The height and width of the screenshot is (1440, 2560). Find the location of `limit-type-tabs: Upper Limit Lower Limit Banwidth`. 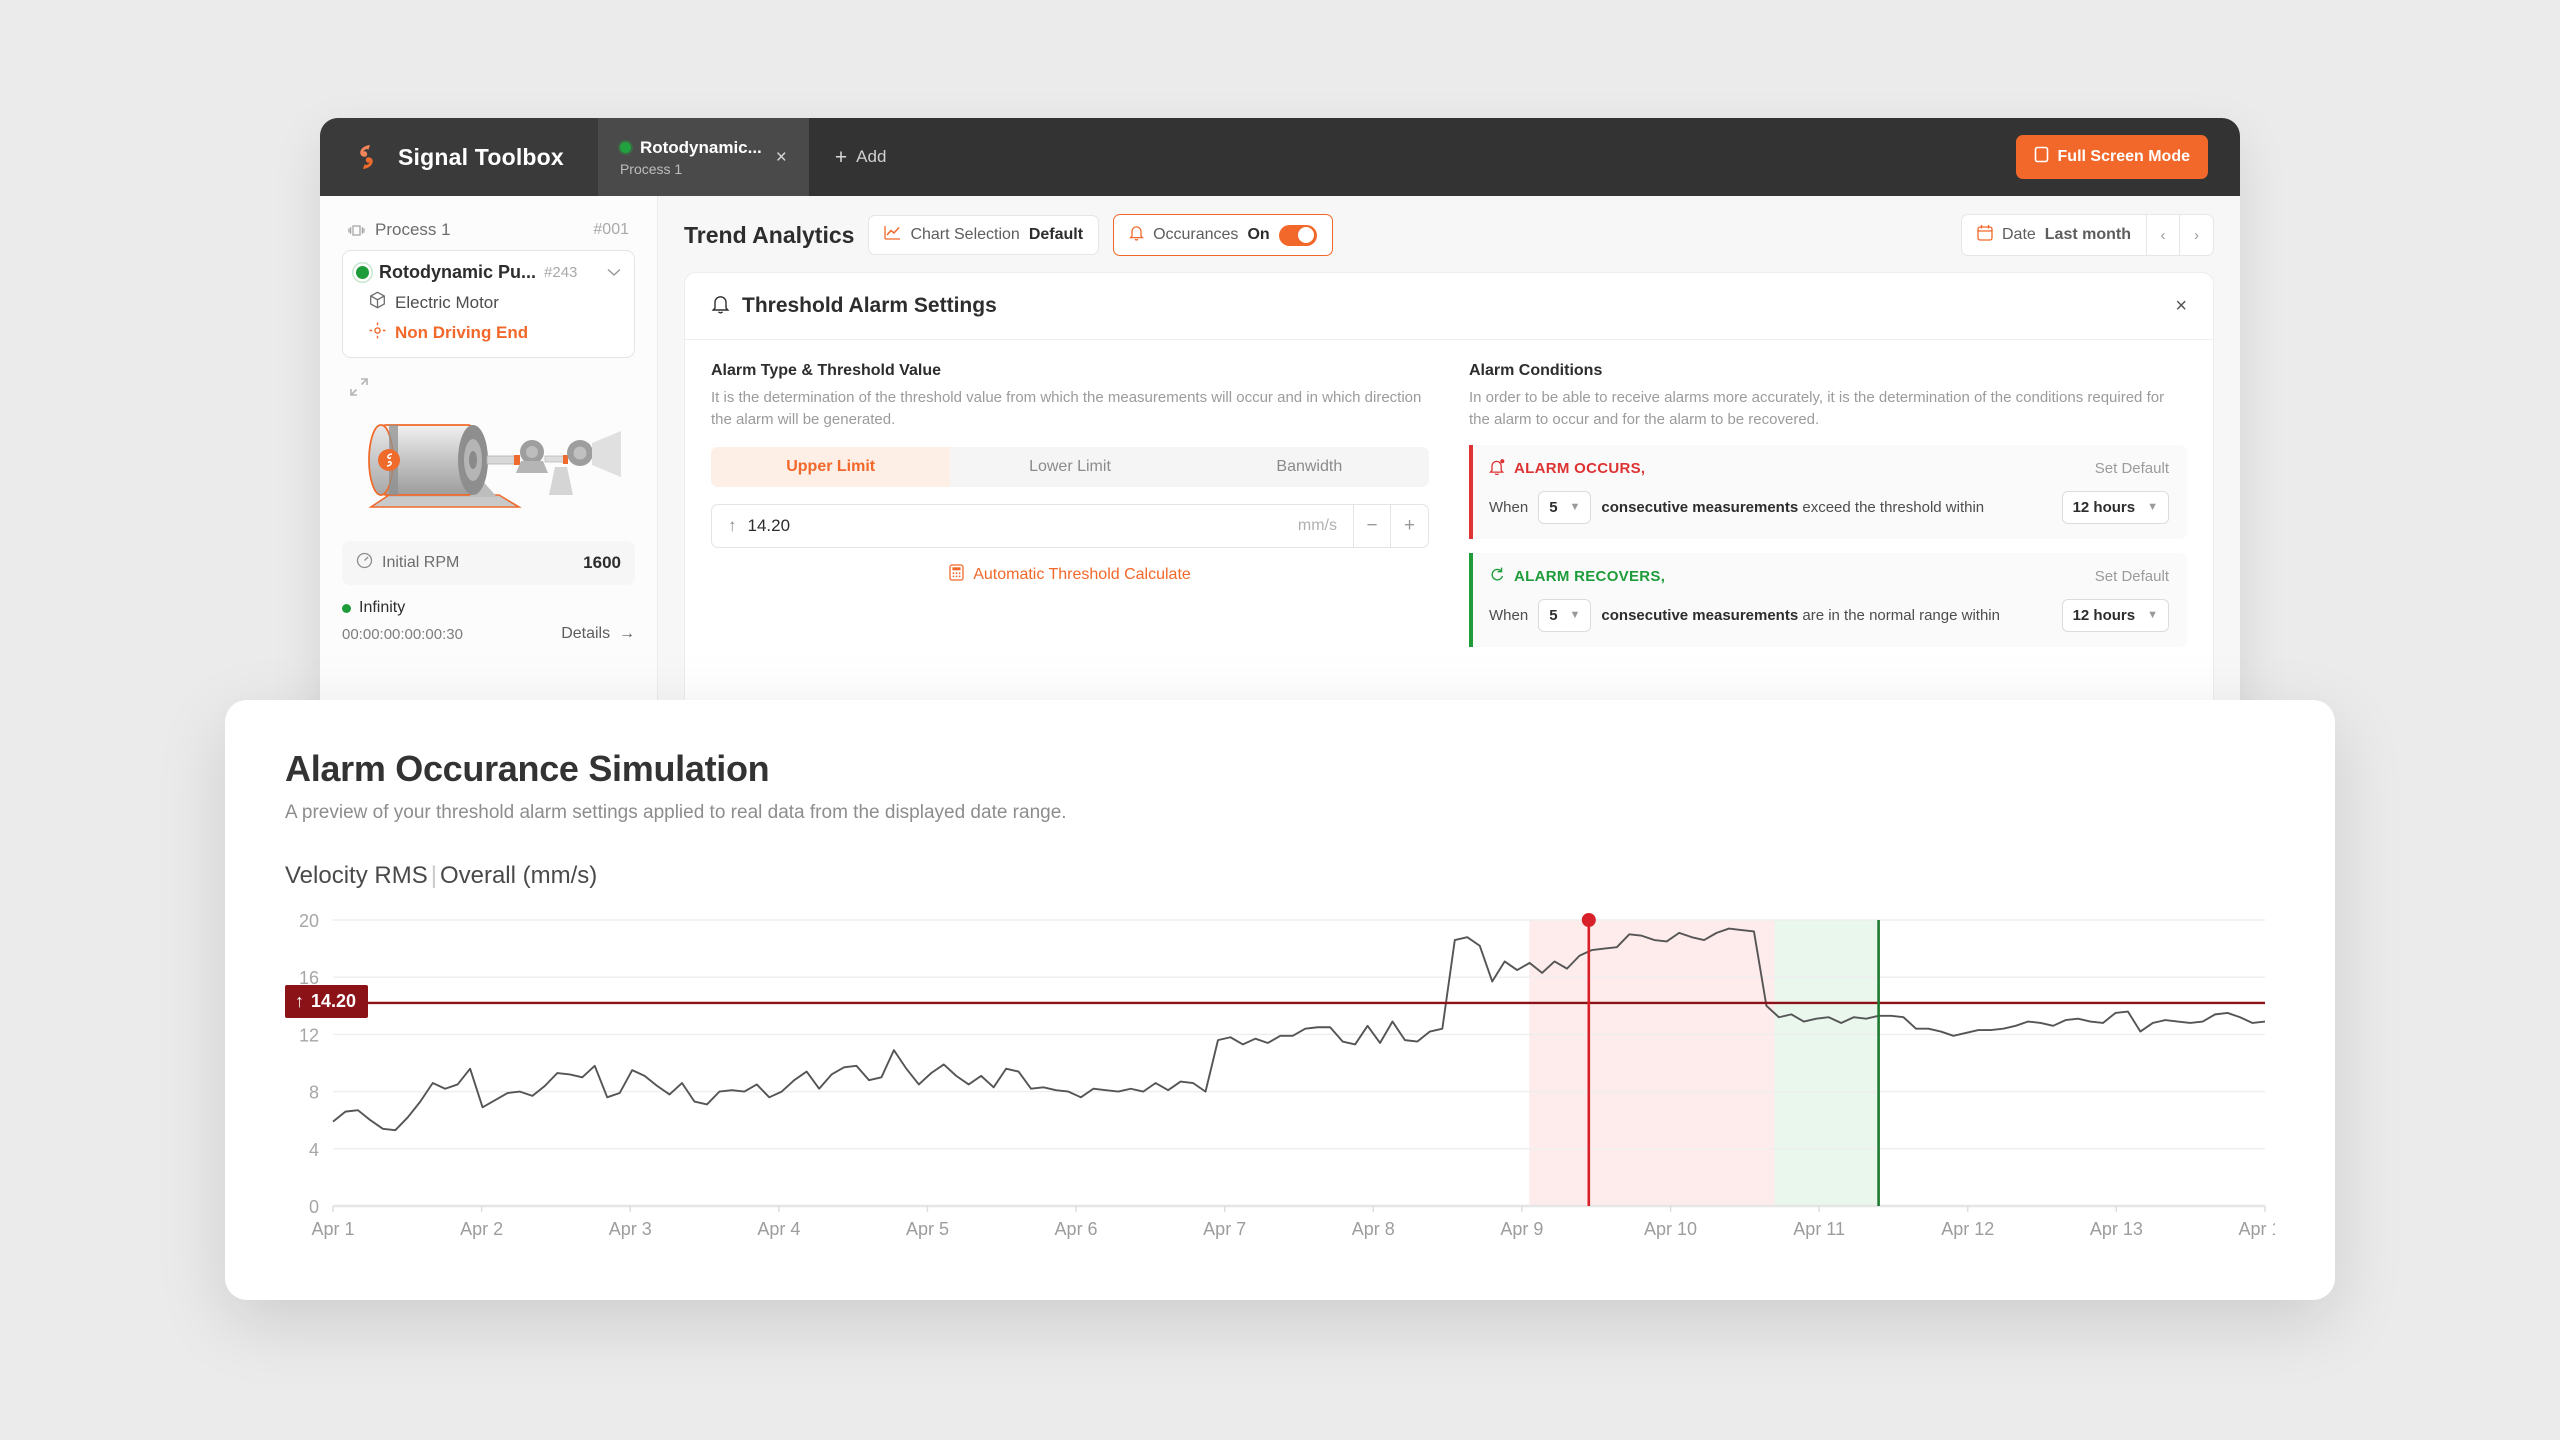

limit-type-tabs: Upper Limit Lower Limit Banwidth is located at coordinates (1070, 466).